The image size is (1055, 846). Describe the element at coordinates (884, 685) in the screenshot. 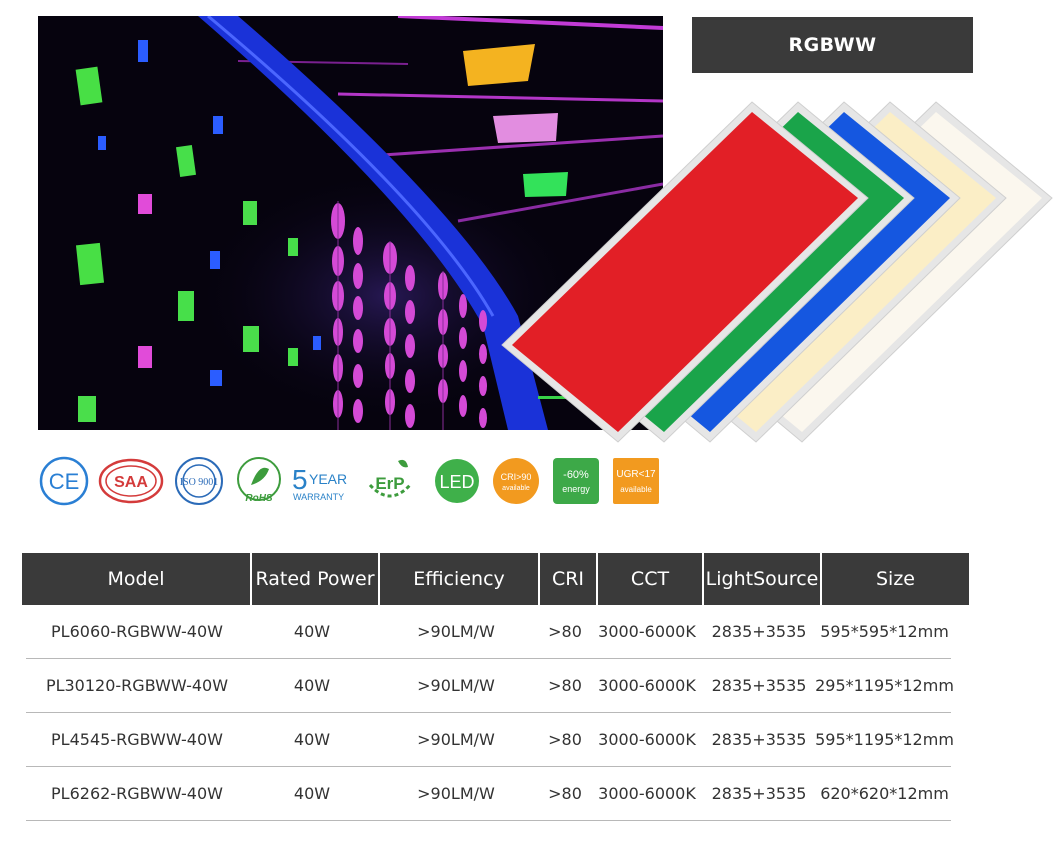

I see `cell-size: 295*1195*12mm` at that location.